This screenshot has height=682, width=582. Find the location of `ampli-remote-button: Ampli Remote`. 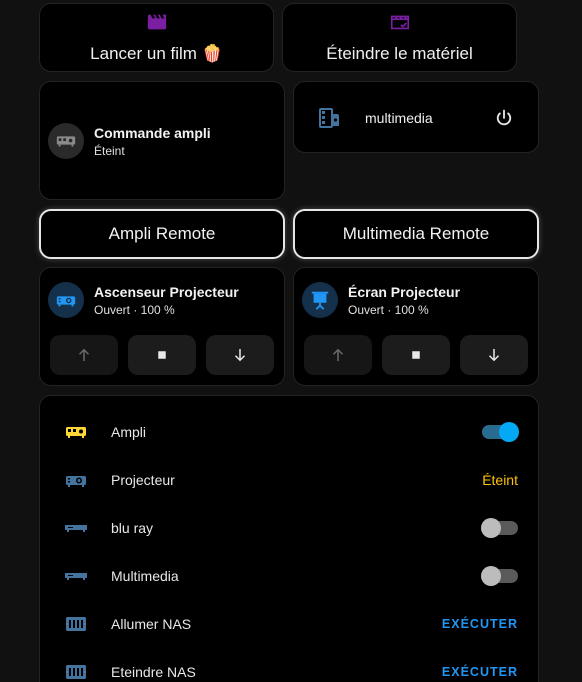

ampli-remote-button: Ampli Remote is located at coordinates (162, 234).